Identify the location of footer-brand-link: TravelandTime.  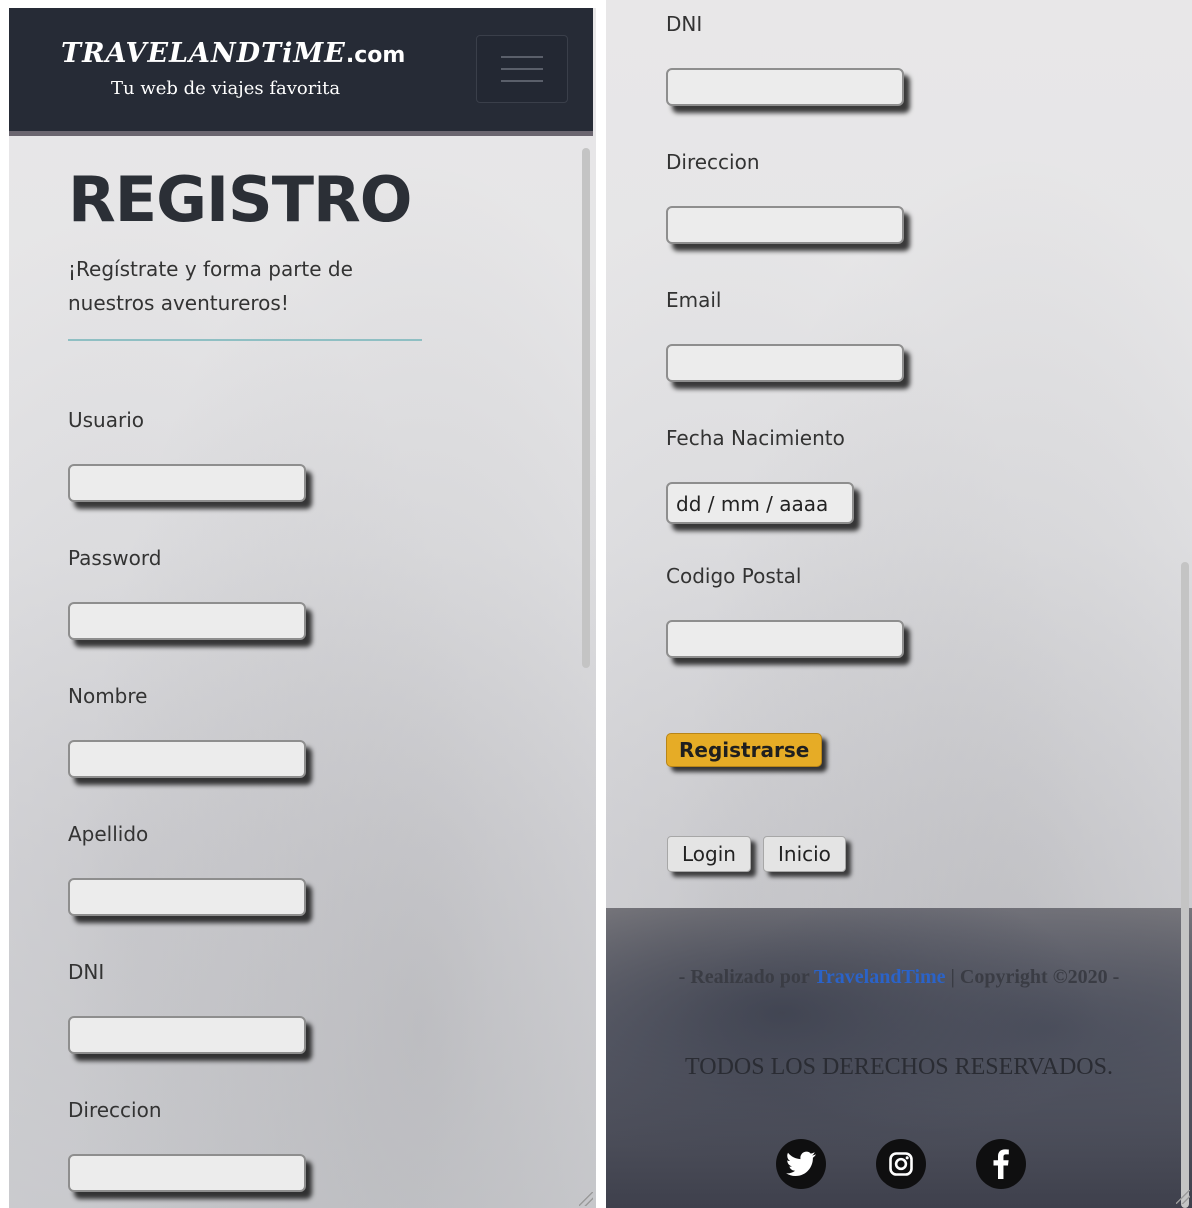
(879, 977).